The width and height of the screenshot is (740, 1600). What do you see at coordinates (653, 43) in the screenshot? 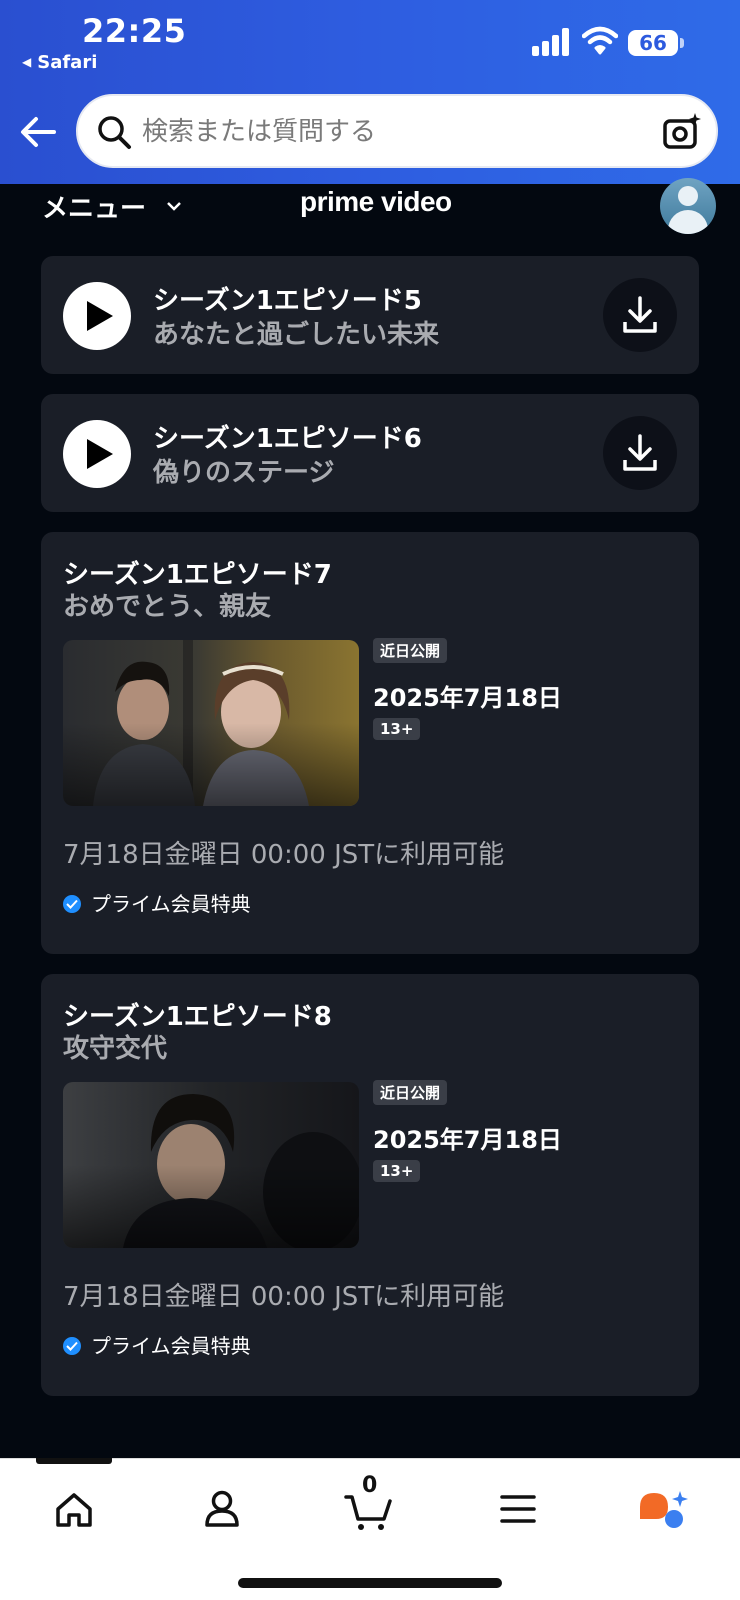
I see `battery-indicator: 66` at bounding box center [653, 43].